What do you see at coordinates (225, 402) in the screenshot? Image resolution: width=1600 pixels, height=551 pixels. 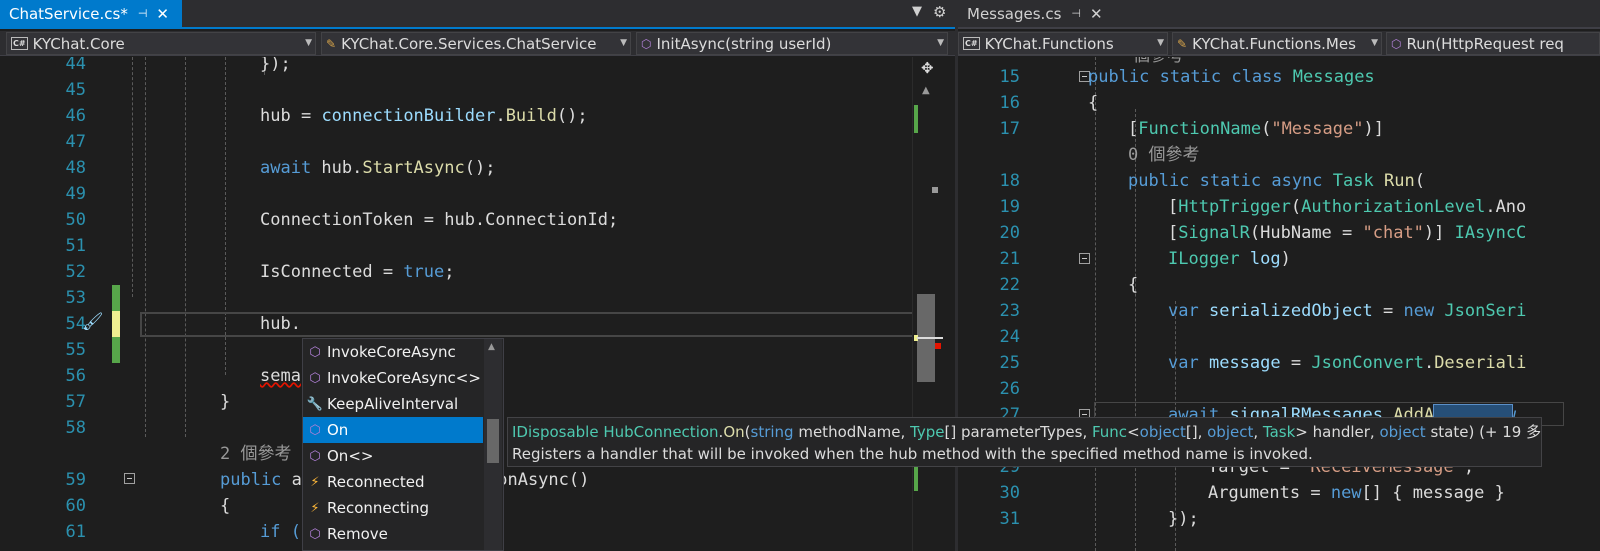 I see `code-text: }` at bounding box center [225, 402].